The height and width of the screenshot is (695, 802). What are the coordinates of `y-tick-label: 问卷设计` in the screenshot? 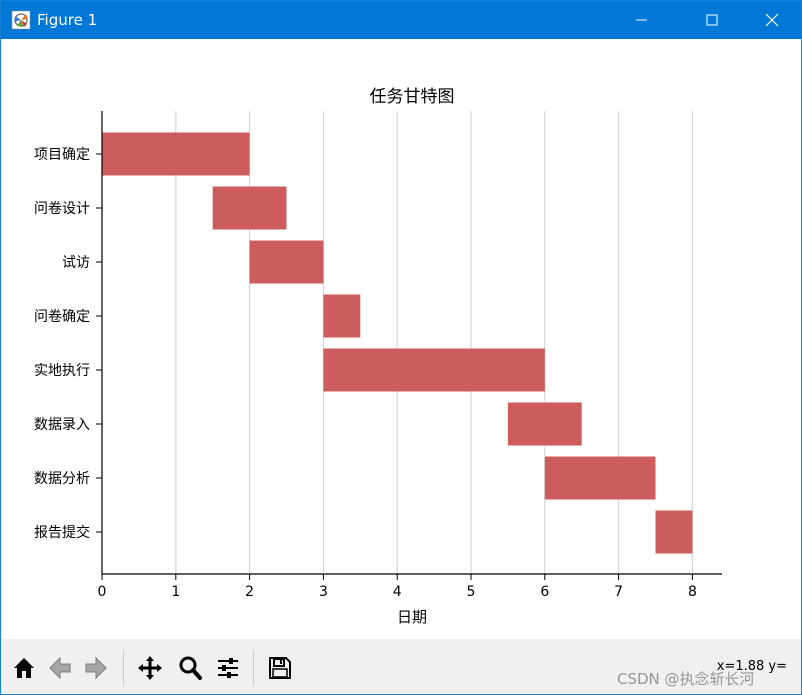 It's located at (62, 209).